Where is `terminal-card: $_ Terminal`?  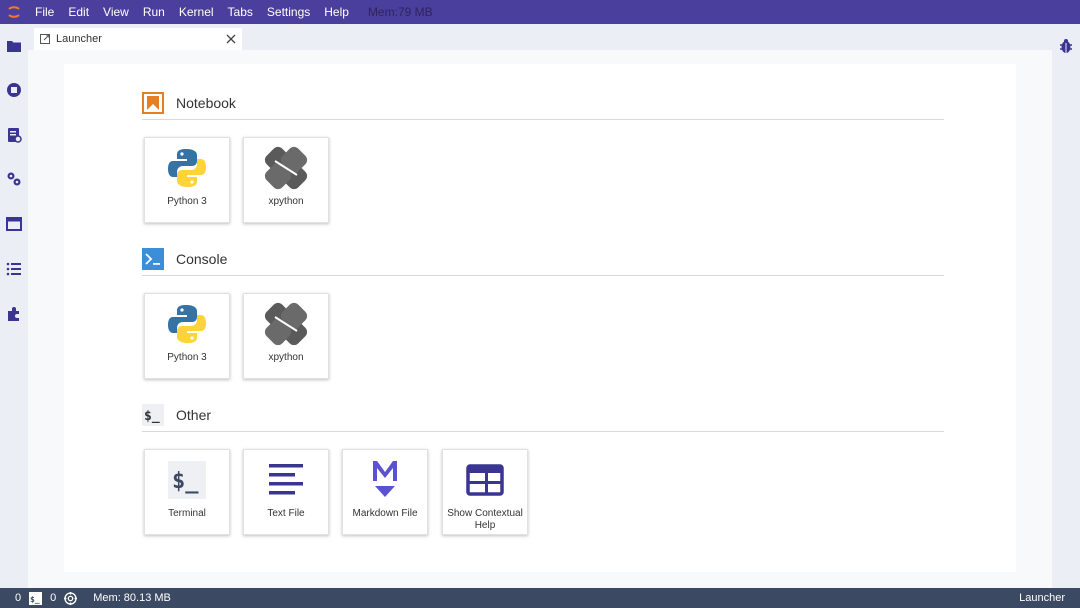 terminal-card: $_ Terminal is located at coordinates (187, 492).